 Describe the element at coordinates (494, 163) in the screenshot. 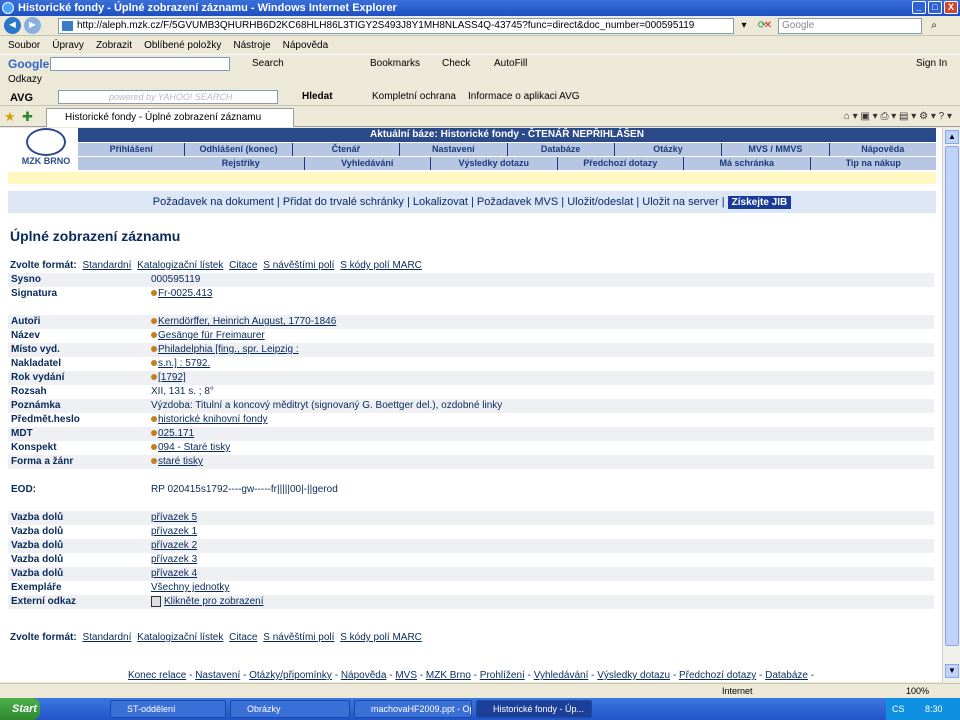

I see `nav-vysledky-dotazu: Výsledky dotazu` at that location.